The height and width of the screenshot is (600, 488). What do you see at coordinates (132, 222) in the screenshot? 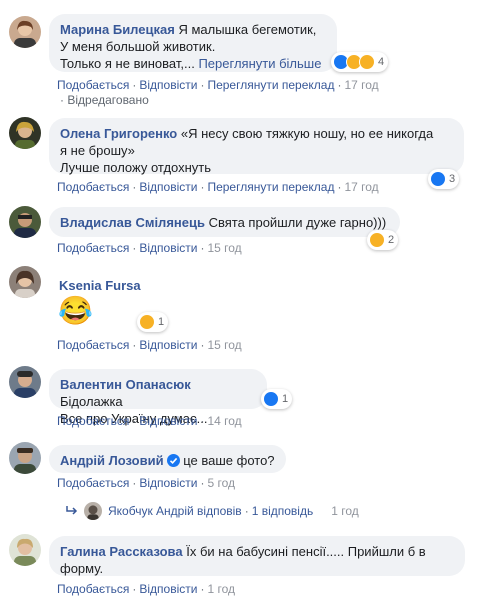
I see `comment-author: Владислав Смілянець` at bounding box center [132, 222].